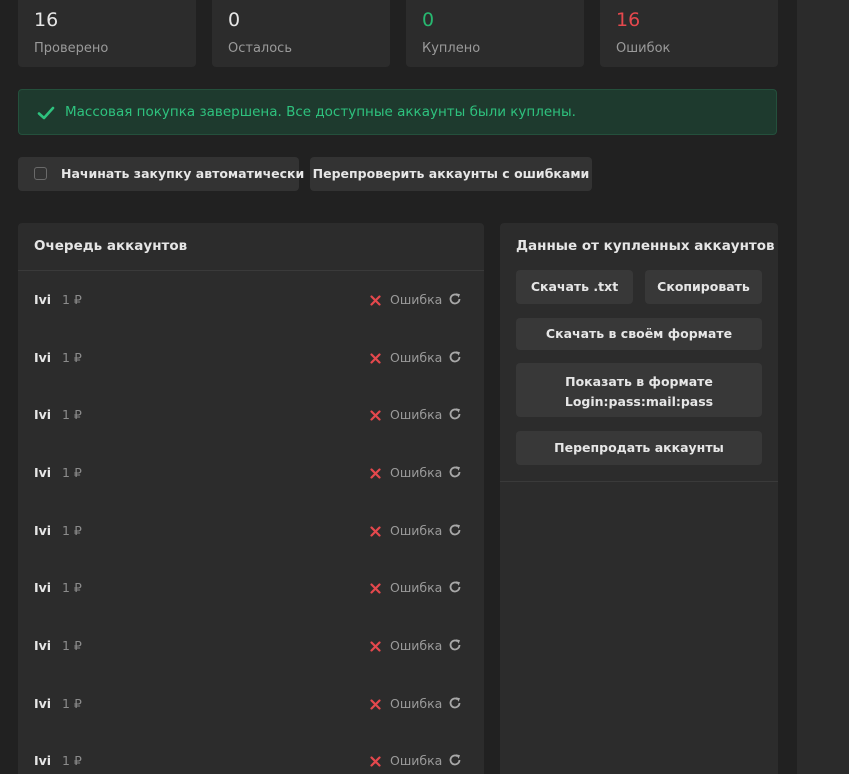  I want to click on auto-purchase-toggle: Начинать закупку автоматически, so click(161, 174).